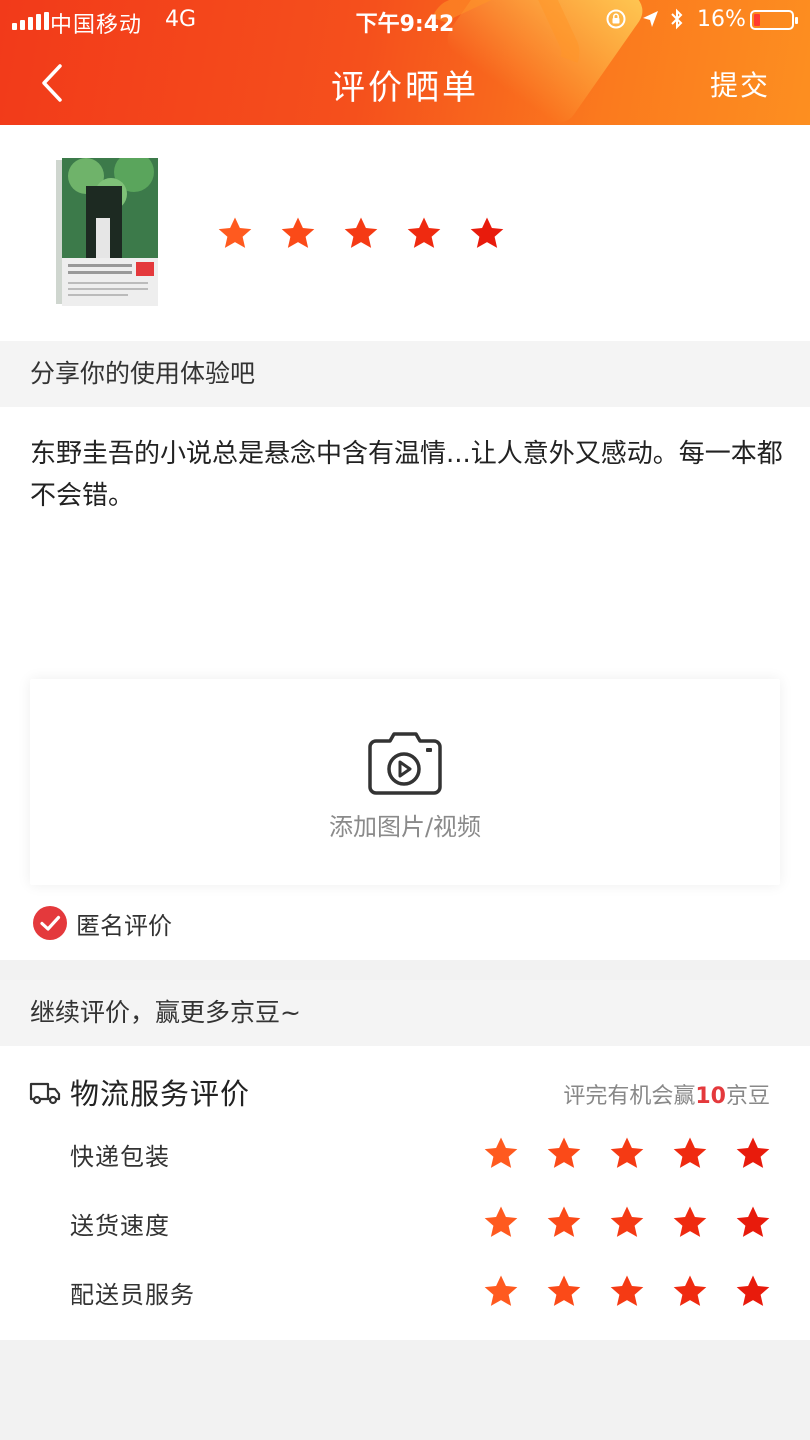 Image resolution: width=810 pixels, height=1440 pixels. What do you see at coordinates (120, 1226) in the screenshot?
I see `rating-label: 送货速度` at bounding box center [120, 1226].